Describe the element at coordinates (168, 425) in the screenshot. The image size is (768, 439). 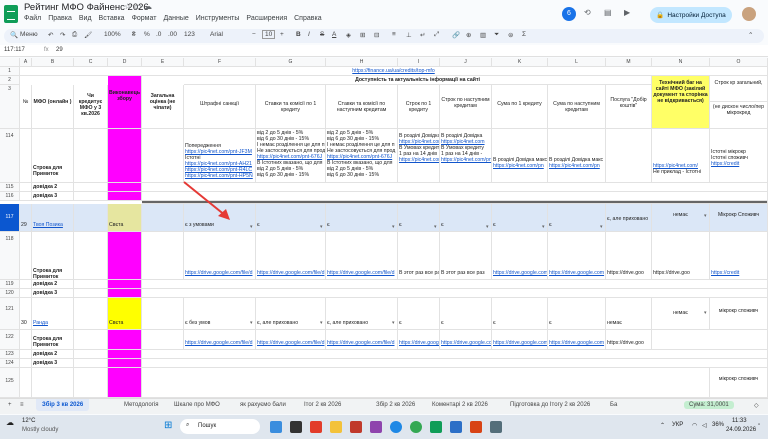
I see `windows-start-icon: ⊞` at that location.